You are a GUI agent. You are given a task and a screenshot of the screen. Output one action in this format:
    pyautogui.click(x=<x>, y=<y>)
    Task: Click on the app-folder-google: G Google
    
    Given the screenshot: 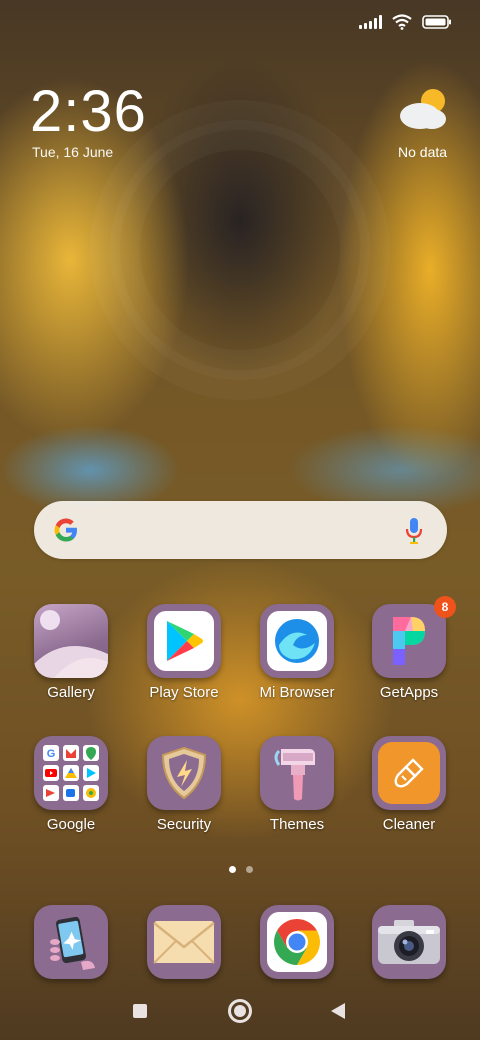 What is the action you would take?
    pyautogui.click(x=71, y=784)
    